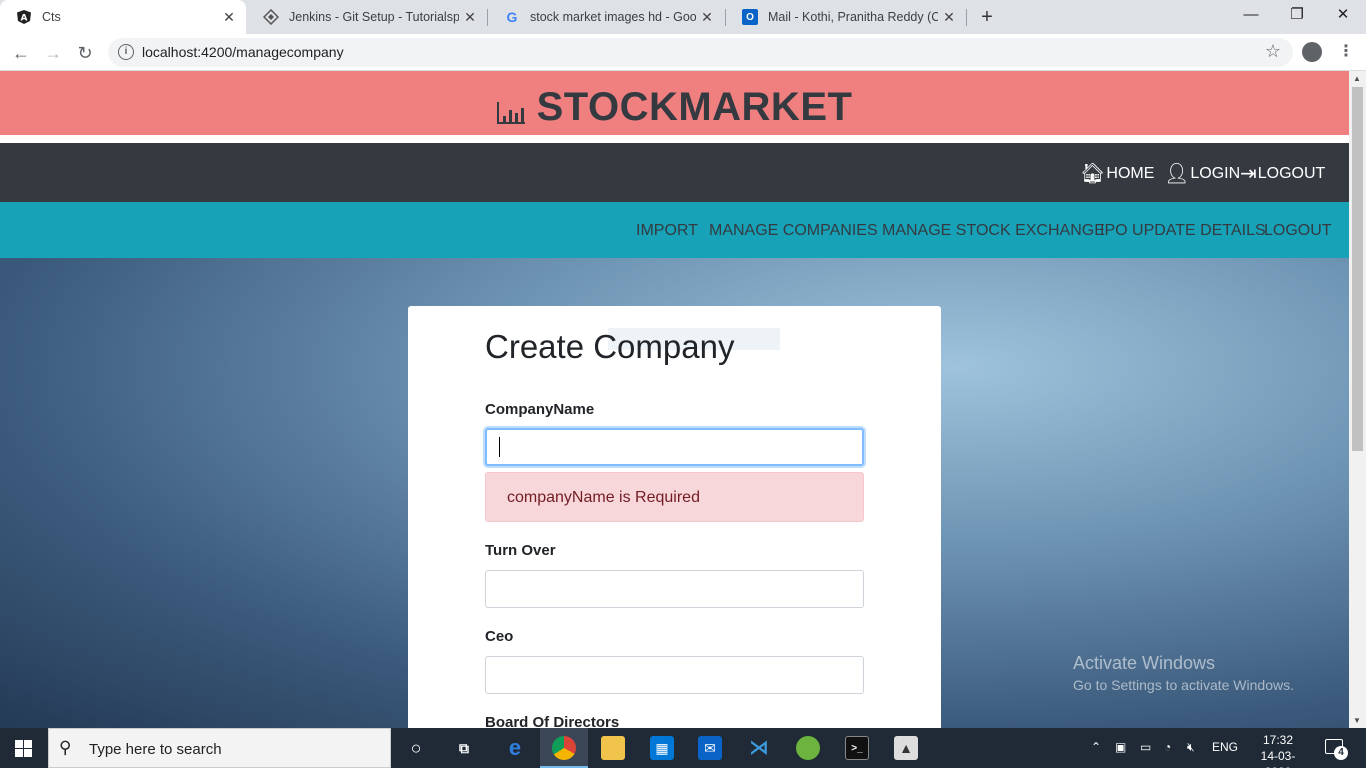  I want to click on brand-header: STOCKMARKET, so click(674, 103).